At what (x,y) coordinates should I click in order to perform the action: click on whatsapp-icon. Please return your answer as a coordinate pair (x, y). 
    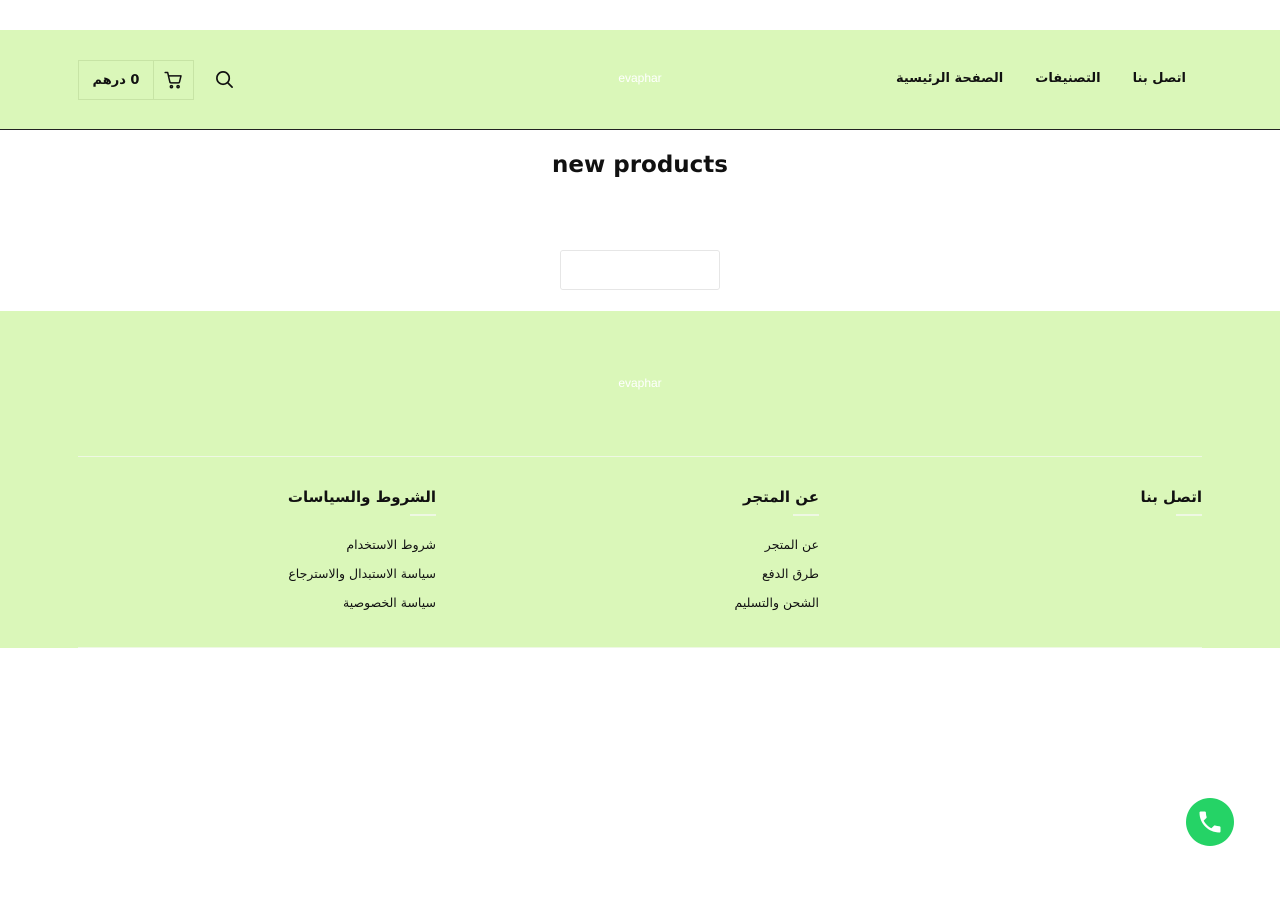
    Looking at the image, I should click on (1210, 822).